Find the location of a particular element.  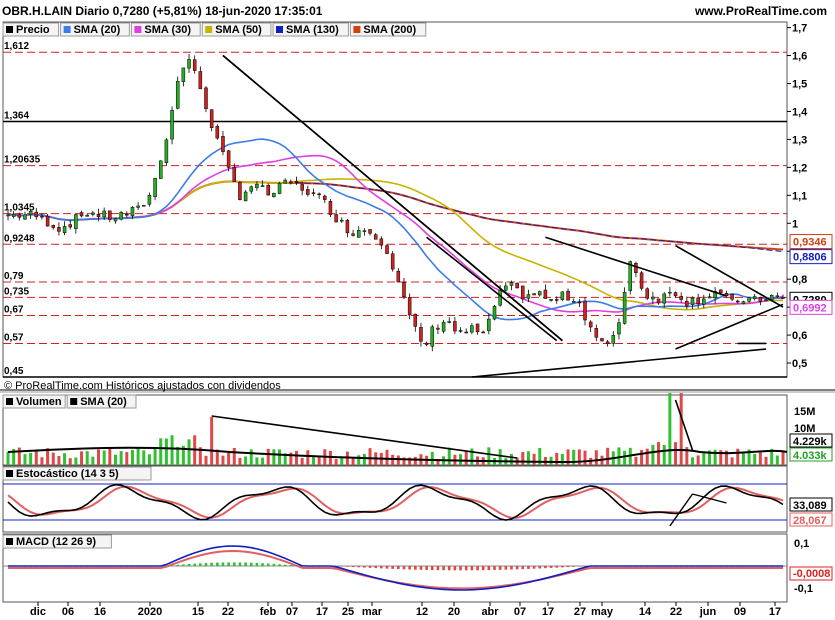

price-legend-label: SMA (50) is located at coordinates (238, 30).